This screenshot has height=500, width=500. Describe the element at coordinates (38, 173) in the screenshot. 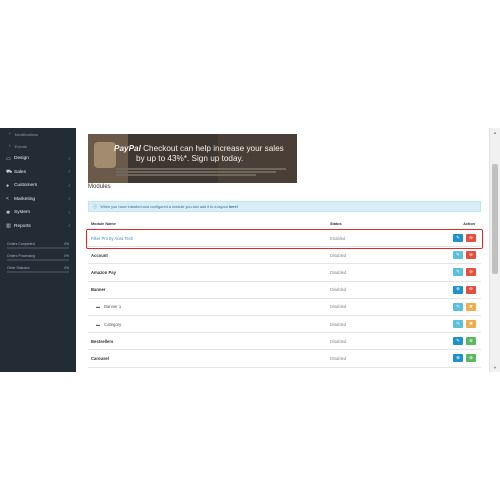

I see `sidebar-item-sales: ⛟ Sales ›` at that location.